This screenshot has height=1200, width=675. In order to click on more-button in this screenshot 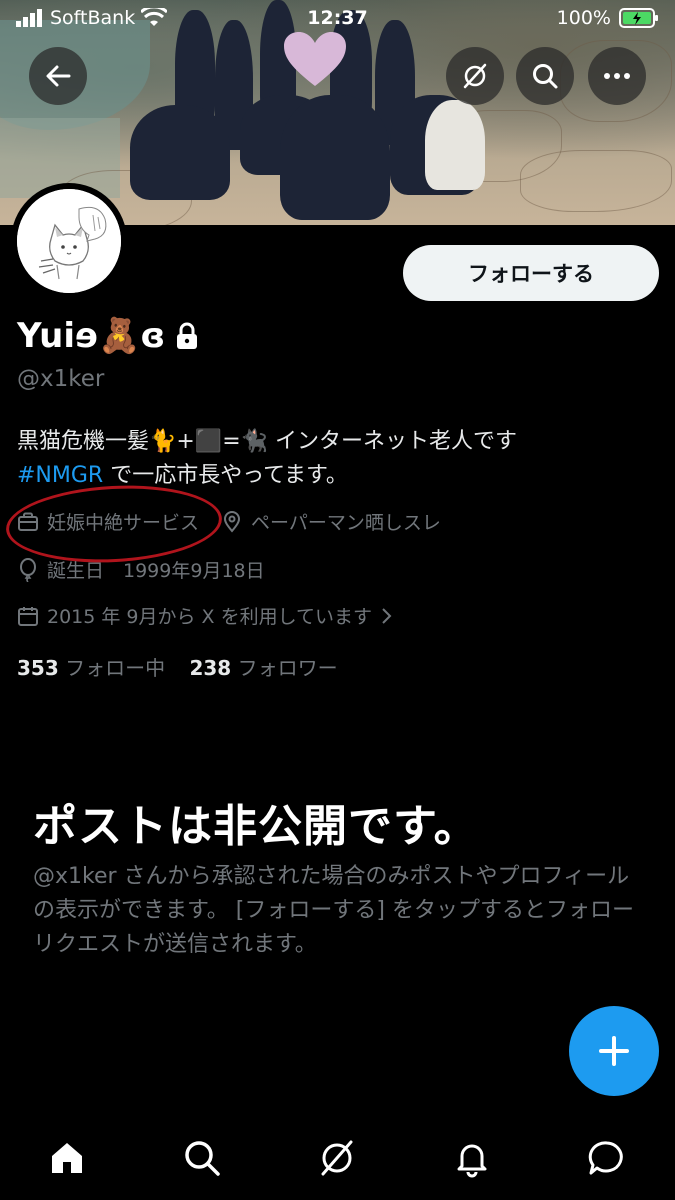, I will do `click(617, 76)`.